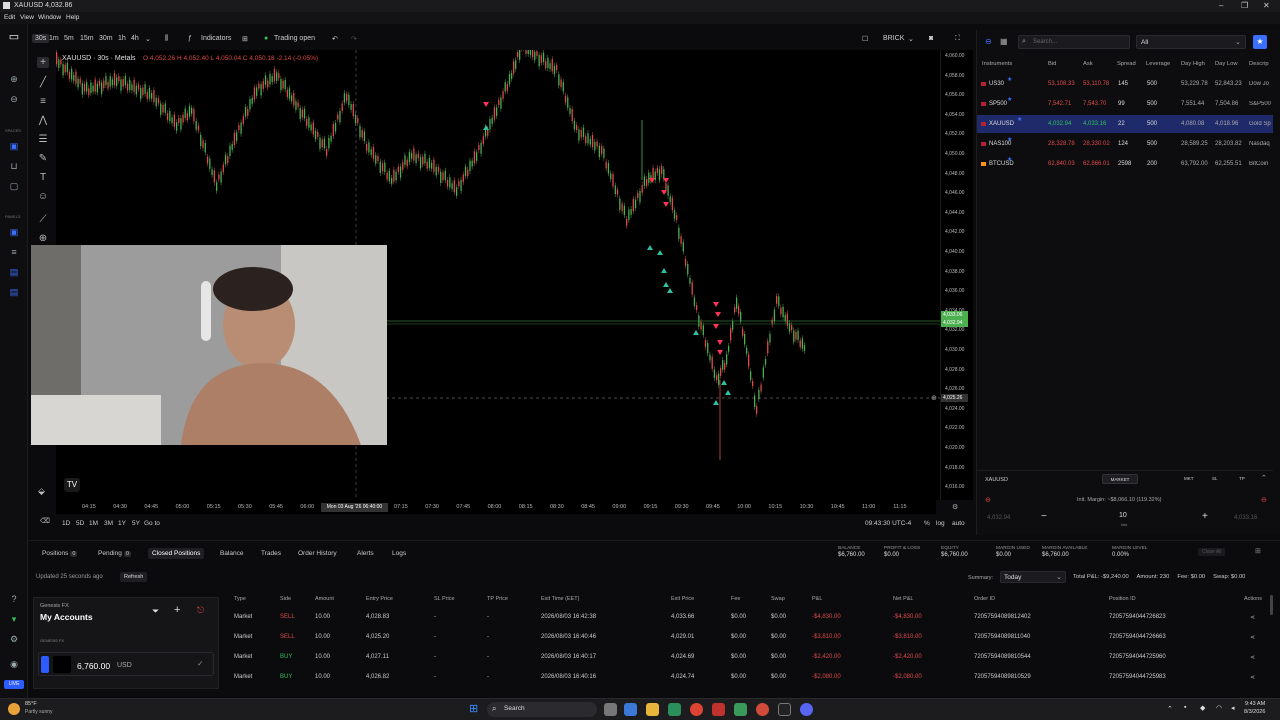  Describe the element at coordinates (14, 292) in the screenshot. I see `panel-positions-icon: ▤` at that location.